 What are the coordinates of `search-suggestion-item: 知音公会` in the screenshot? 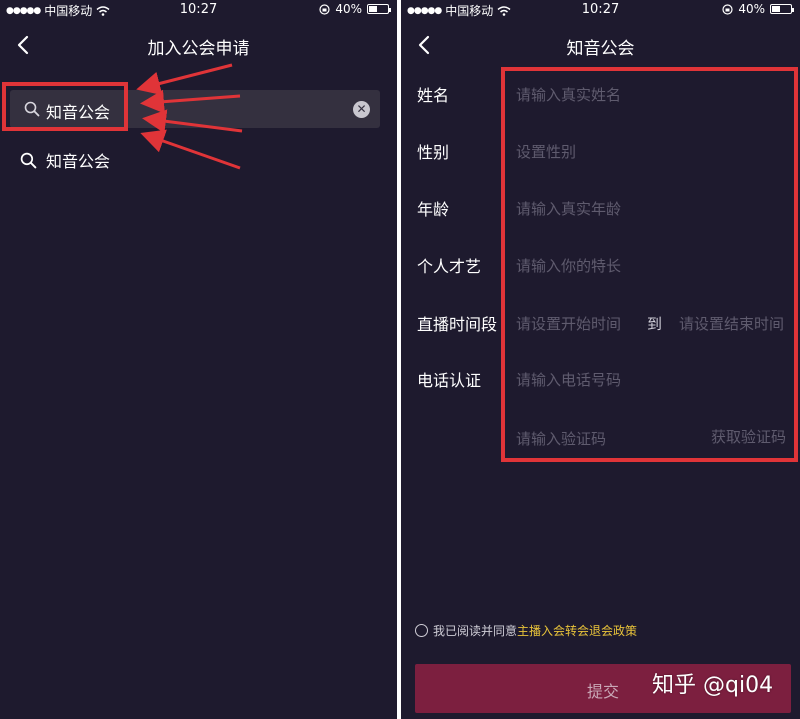 It's located at (65, 160).